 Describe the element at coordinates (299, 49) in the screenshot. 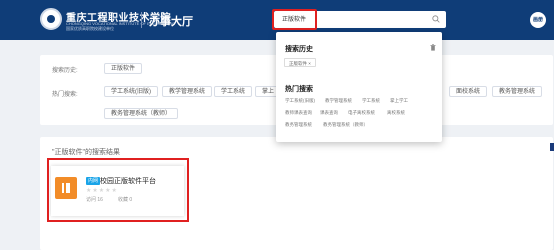

I see `dropdown-history-title: 搜索历史` at that location.